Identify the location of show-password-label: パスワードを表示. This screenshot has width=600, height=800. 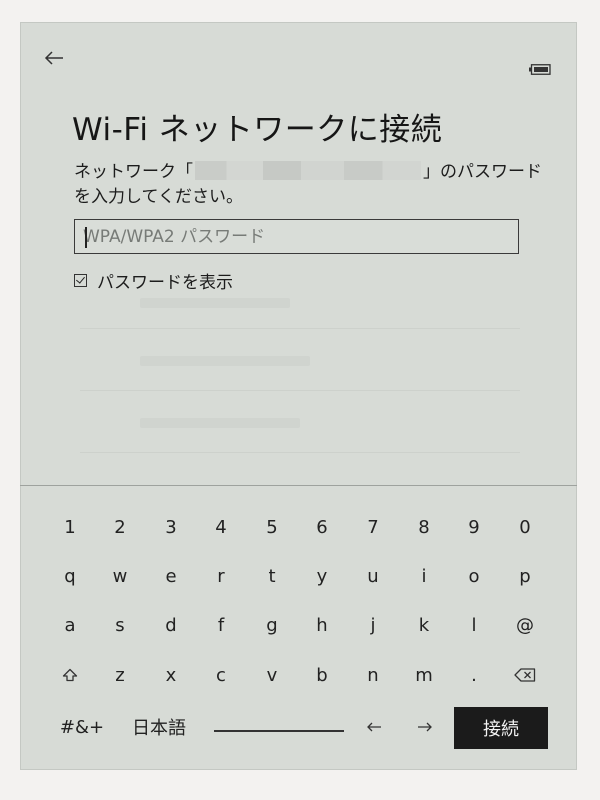
(165, 283).